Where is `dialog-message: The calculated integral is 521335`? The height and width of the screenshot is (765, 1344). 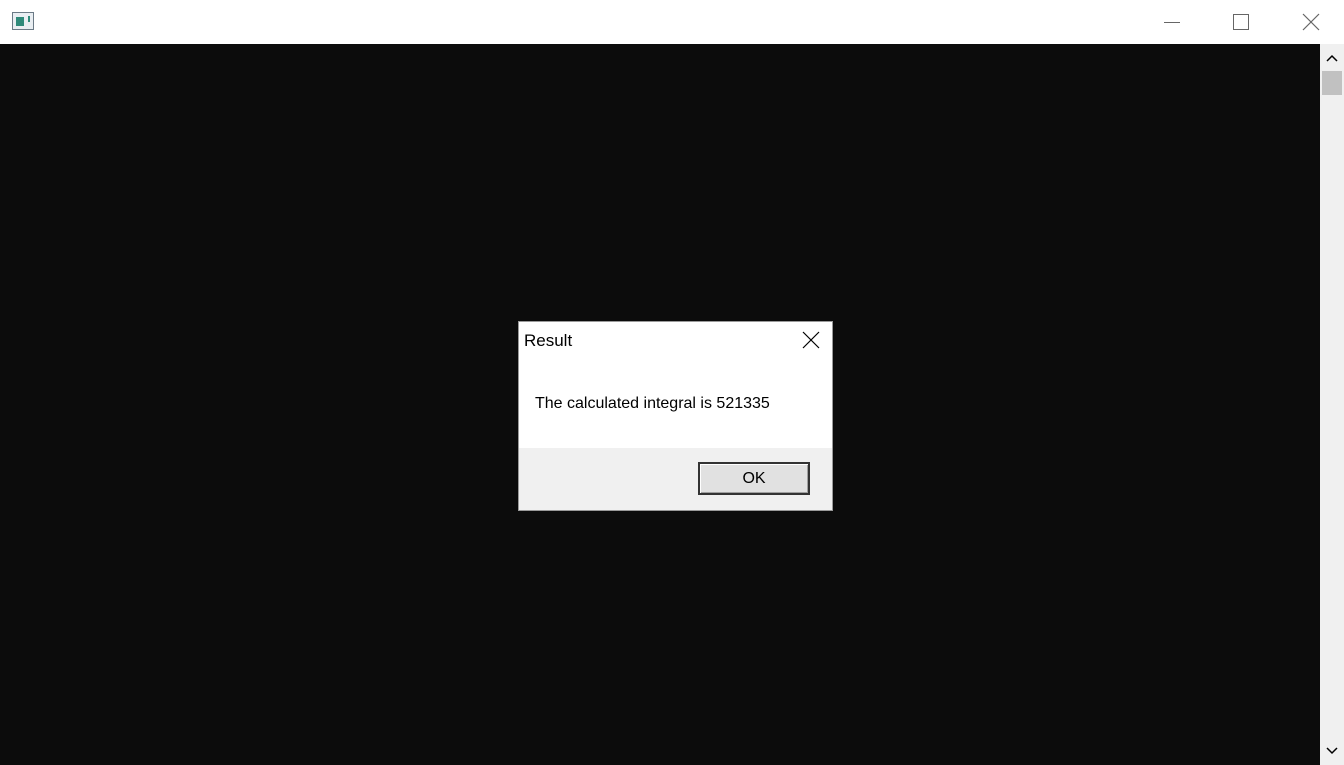 dialog-message: The calculated integral is 521335 is located at coordinates (652, 403).